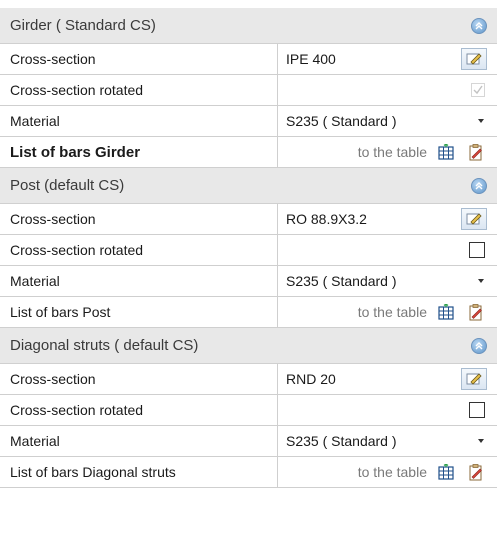 The image size is (497, 534). Describe the element at coordinates (248, 186) in the screenshot. I see `section-header-post: Post (default CS)` at that location.